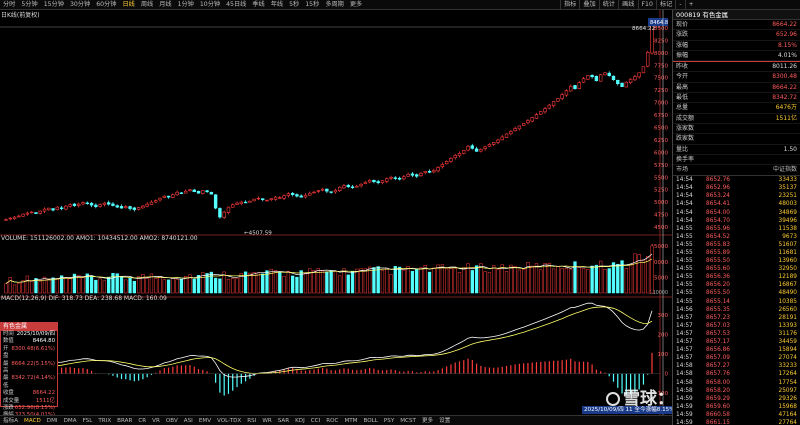 This screenshot has width=800, height=425. Describe the element at coordinates (258, 5) in the screenshot. I see `period-tab: 季线` at that location.